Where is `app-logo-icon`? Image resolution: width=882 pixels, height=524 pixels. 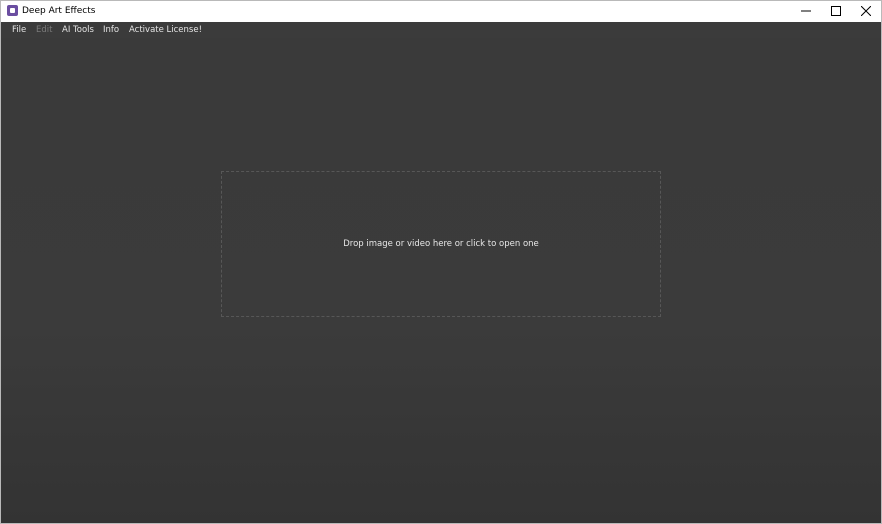 app-logo-icon is located at coordinates (12, 10).